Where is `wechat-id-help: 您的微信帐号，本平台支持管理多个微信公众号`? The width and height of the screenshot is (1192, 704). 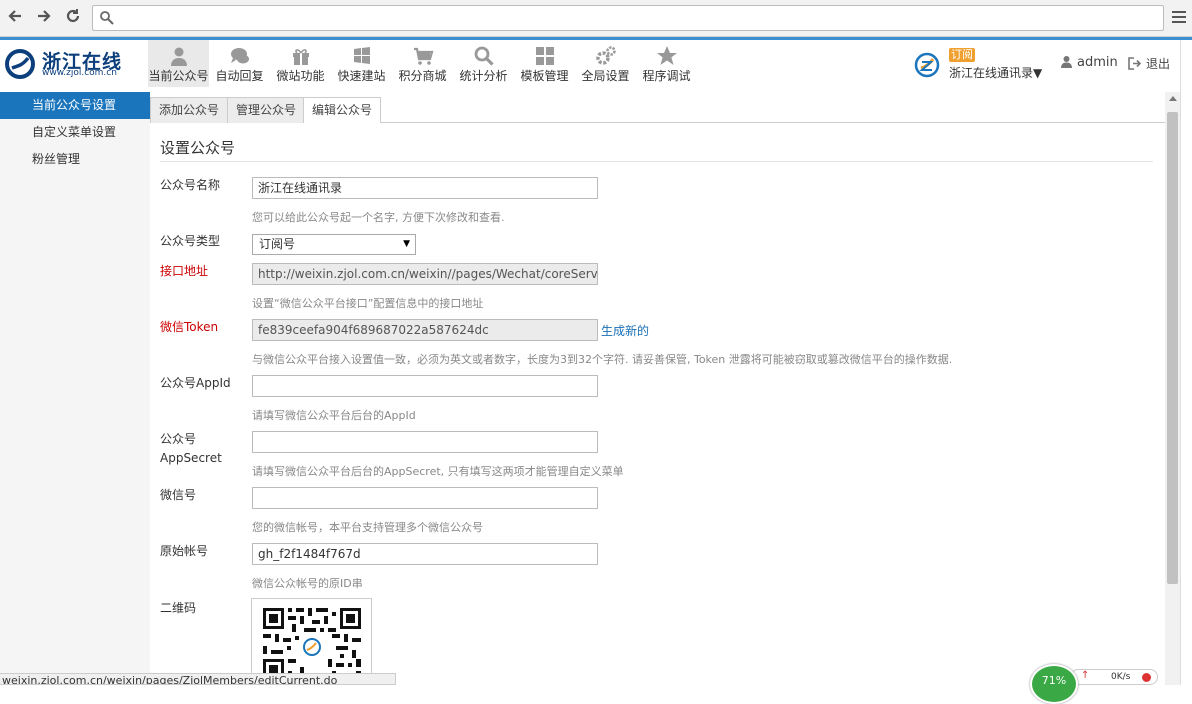
wechat-id-help: 您的微信帐号，本平台支持管理多个微信公众号 is located at coordinates (367, 527).